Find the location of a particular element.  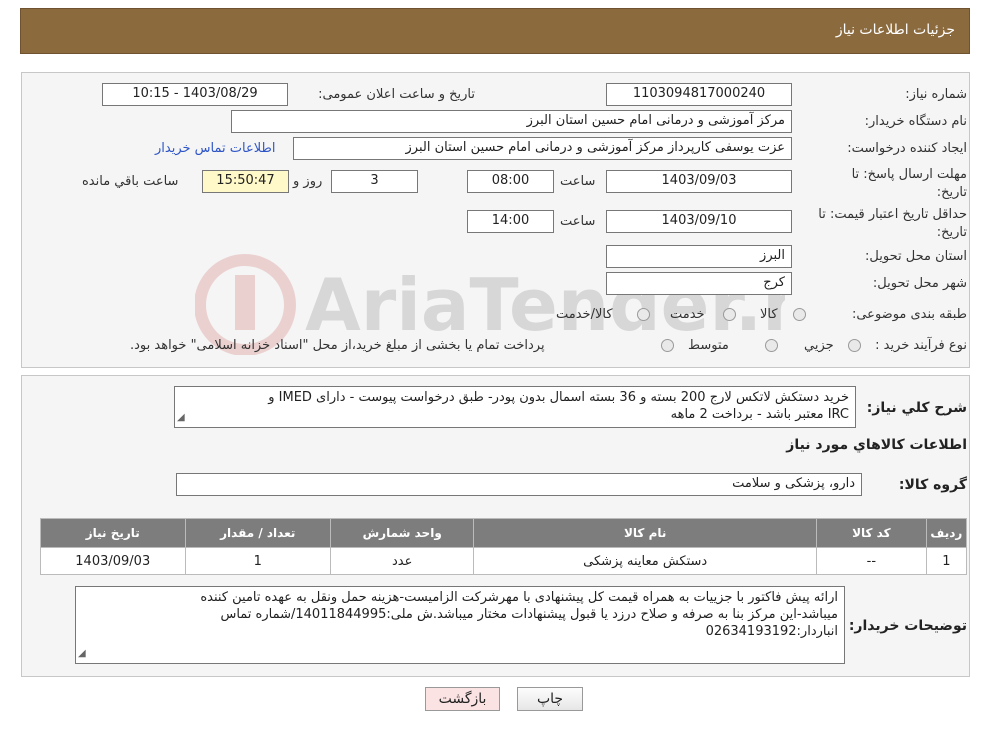

city-label: شهر محل تحویل: is located at coordinates (919, 283).